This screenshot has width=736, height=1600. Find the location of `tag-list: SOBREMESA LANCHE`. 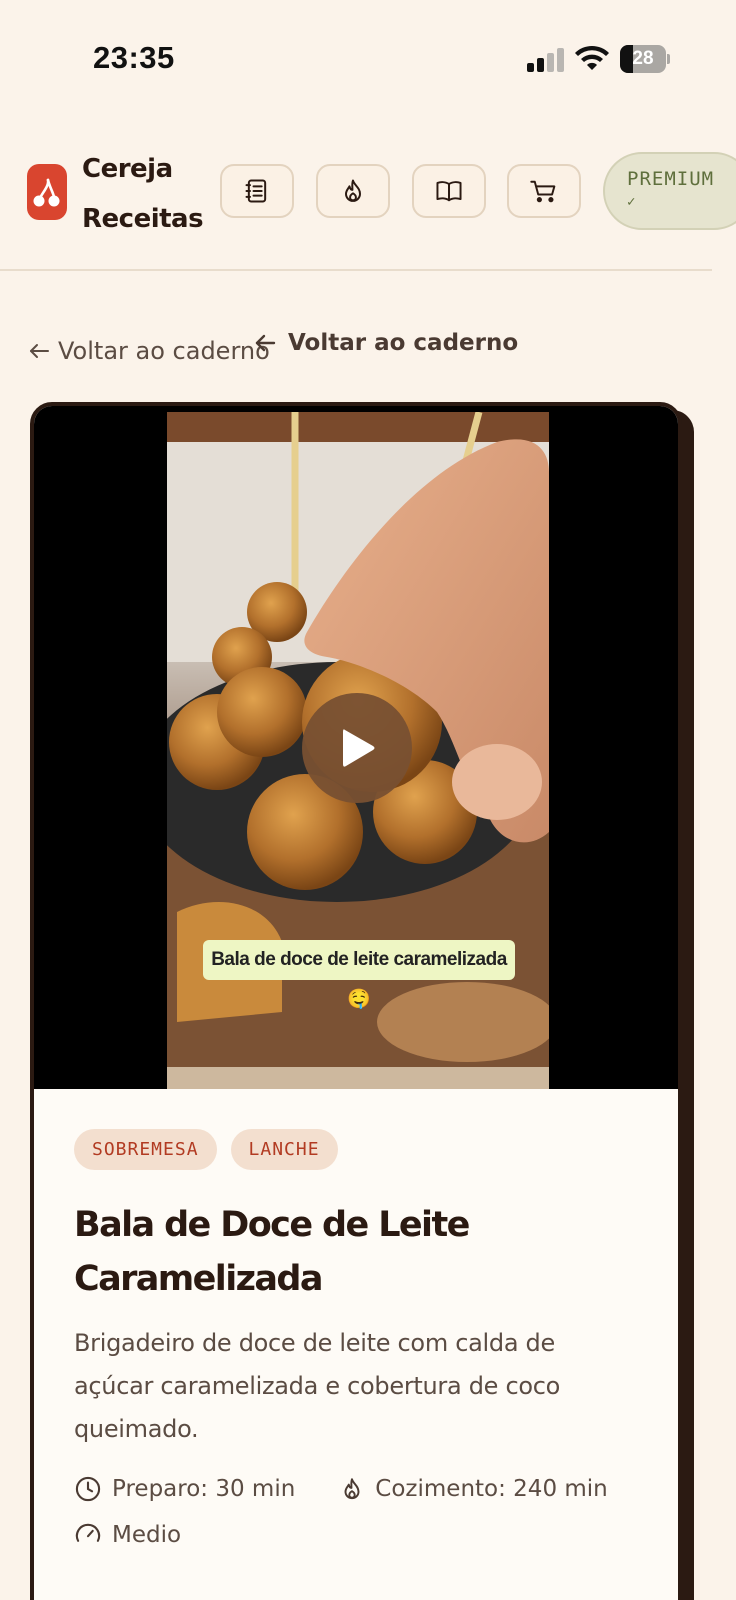

tag-list: SOBREMESA LANCHE is located at coordinates (356, 1149).